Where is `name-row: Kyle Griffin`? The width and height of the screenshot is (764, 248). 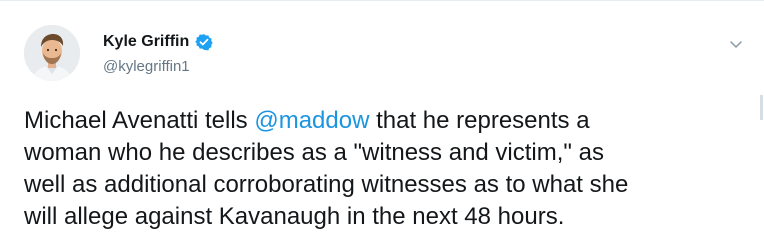
name-row: Kyle Griffin is located at coordinates (158, 42).